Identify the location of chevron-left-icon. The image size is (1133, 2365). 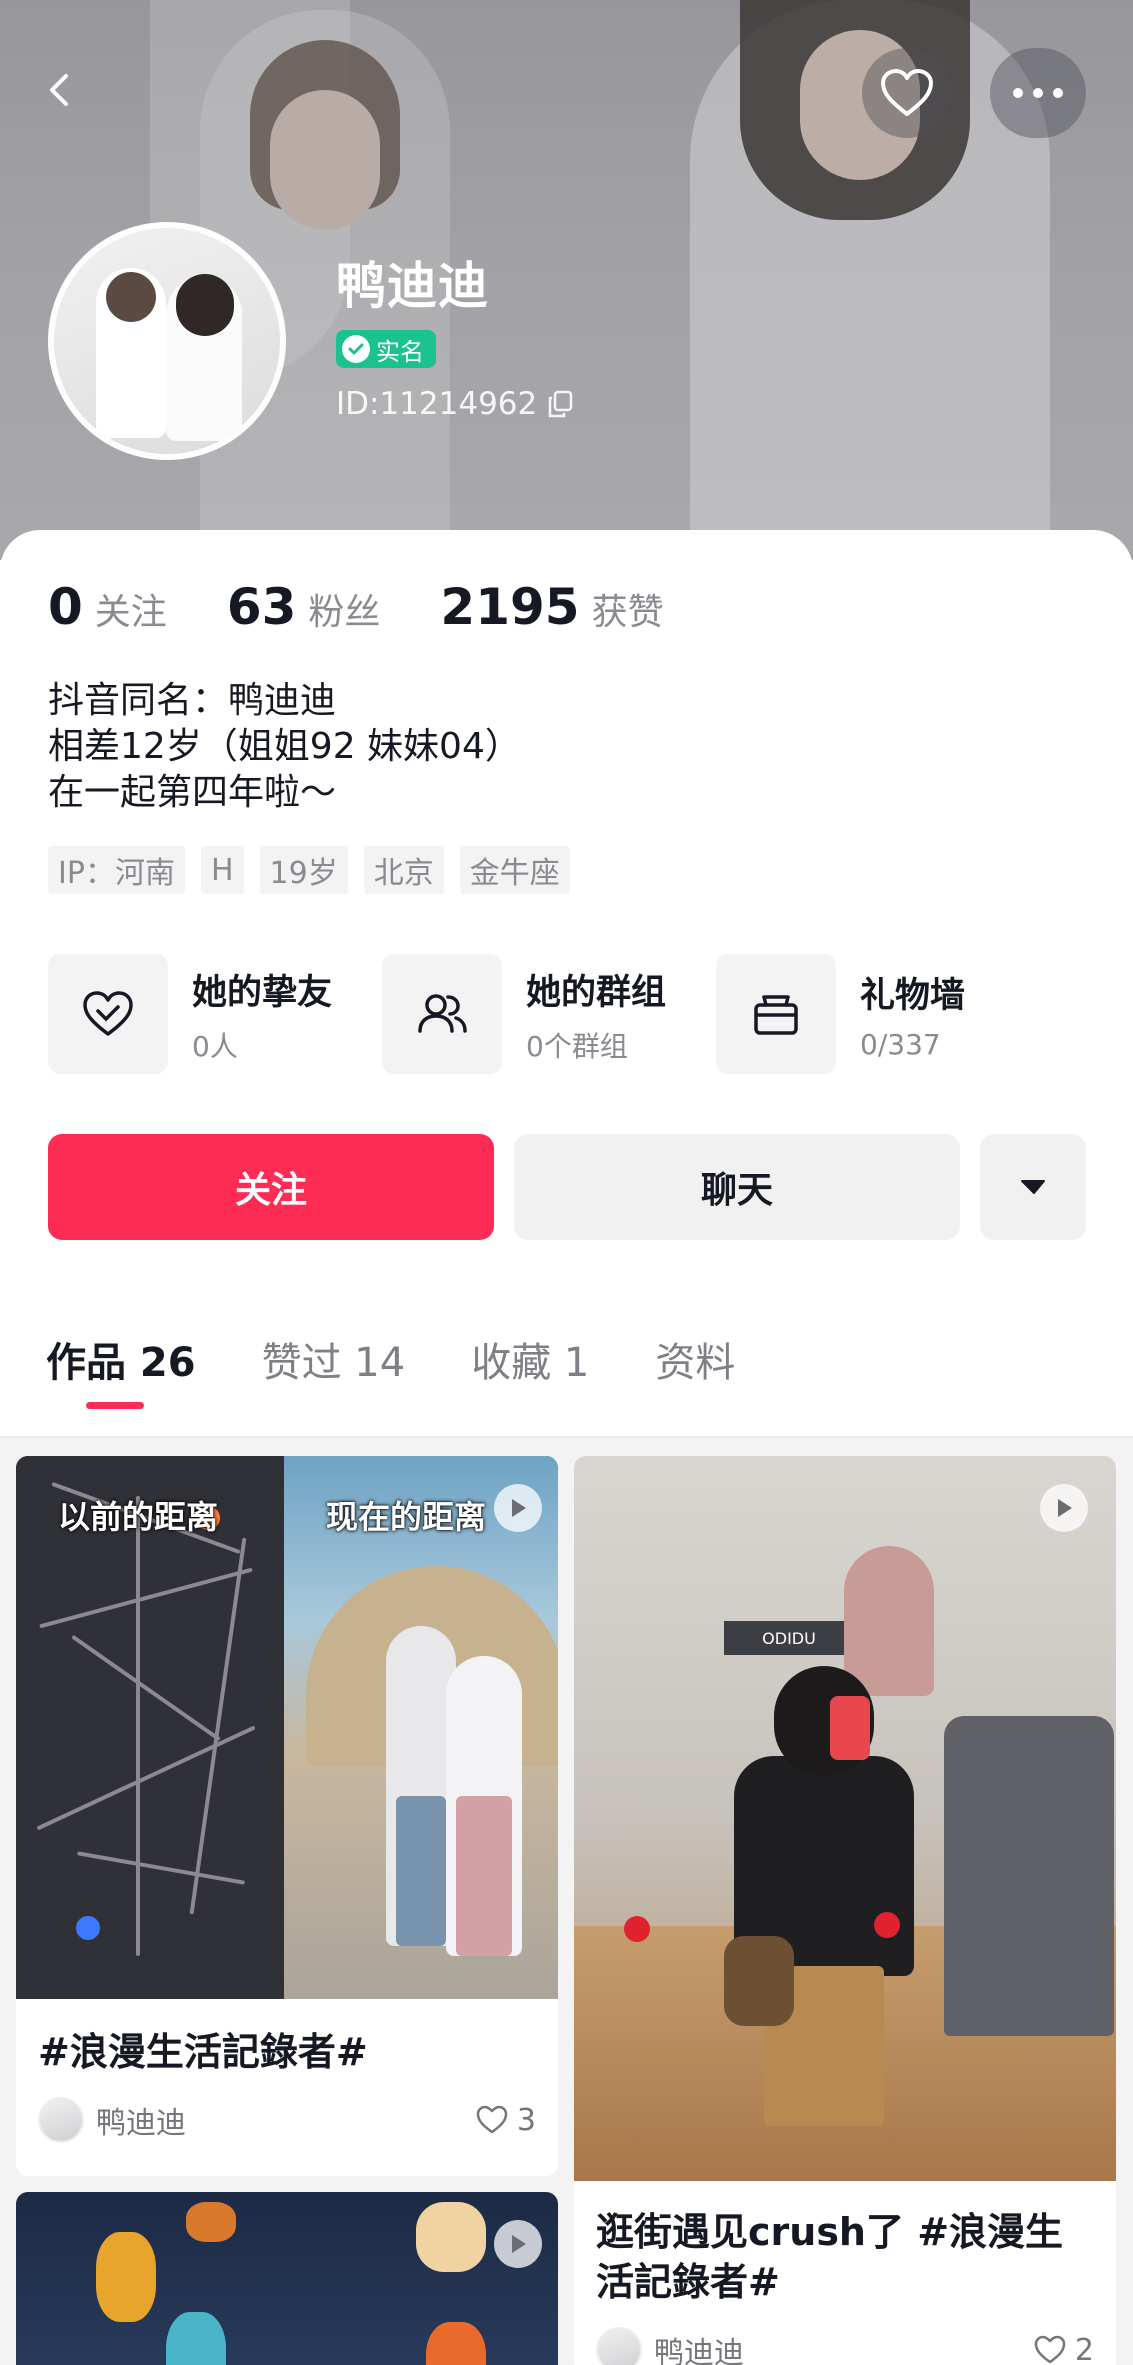
(59, 90).